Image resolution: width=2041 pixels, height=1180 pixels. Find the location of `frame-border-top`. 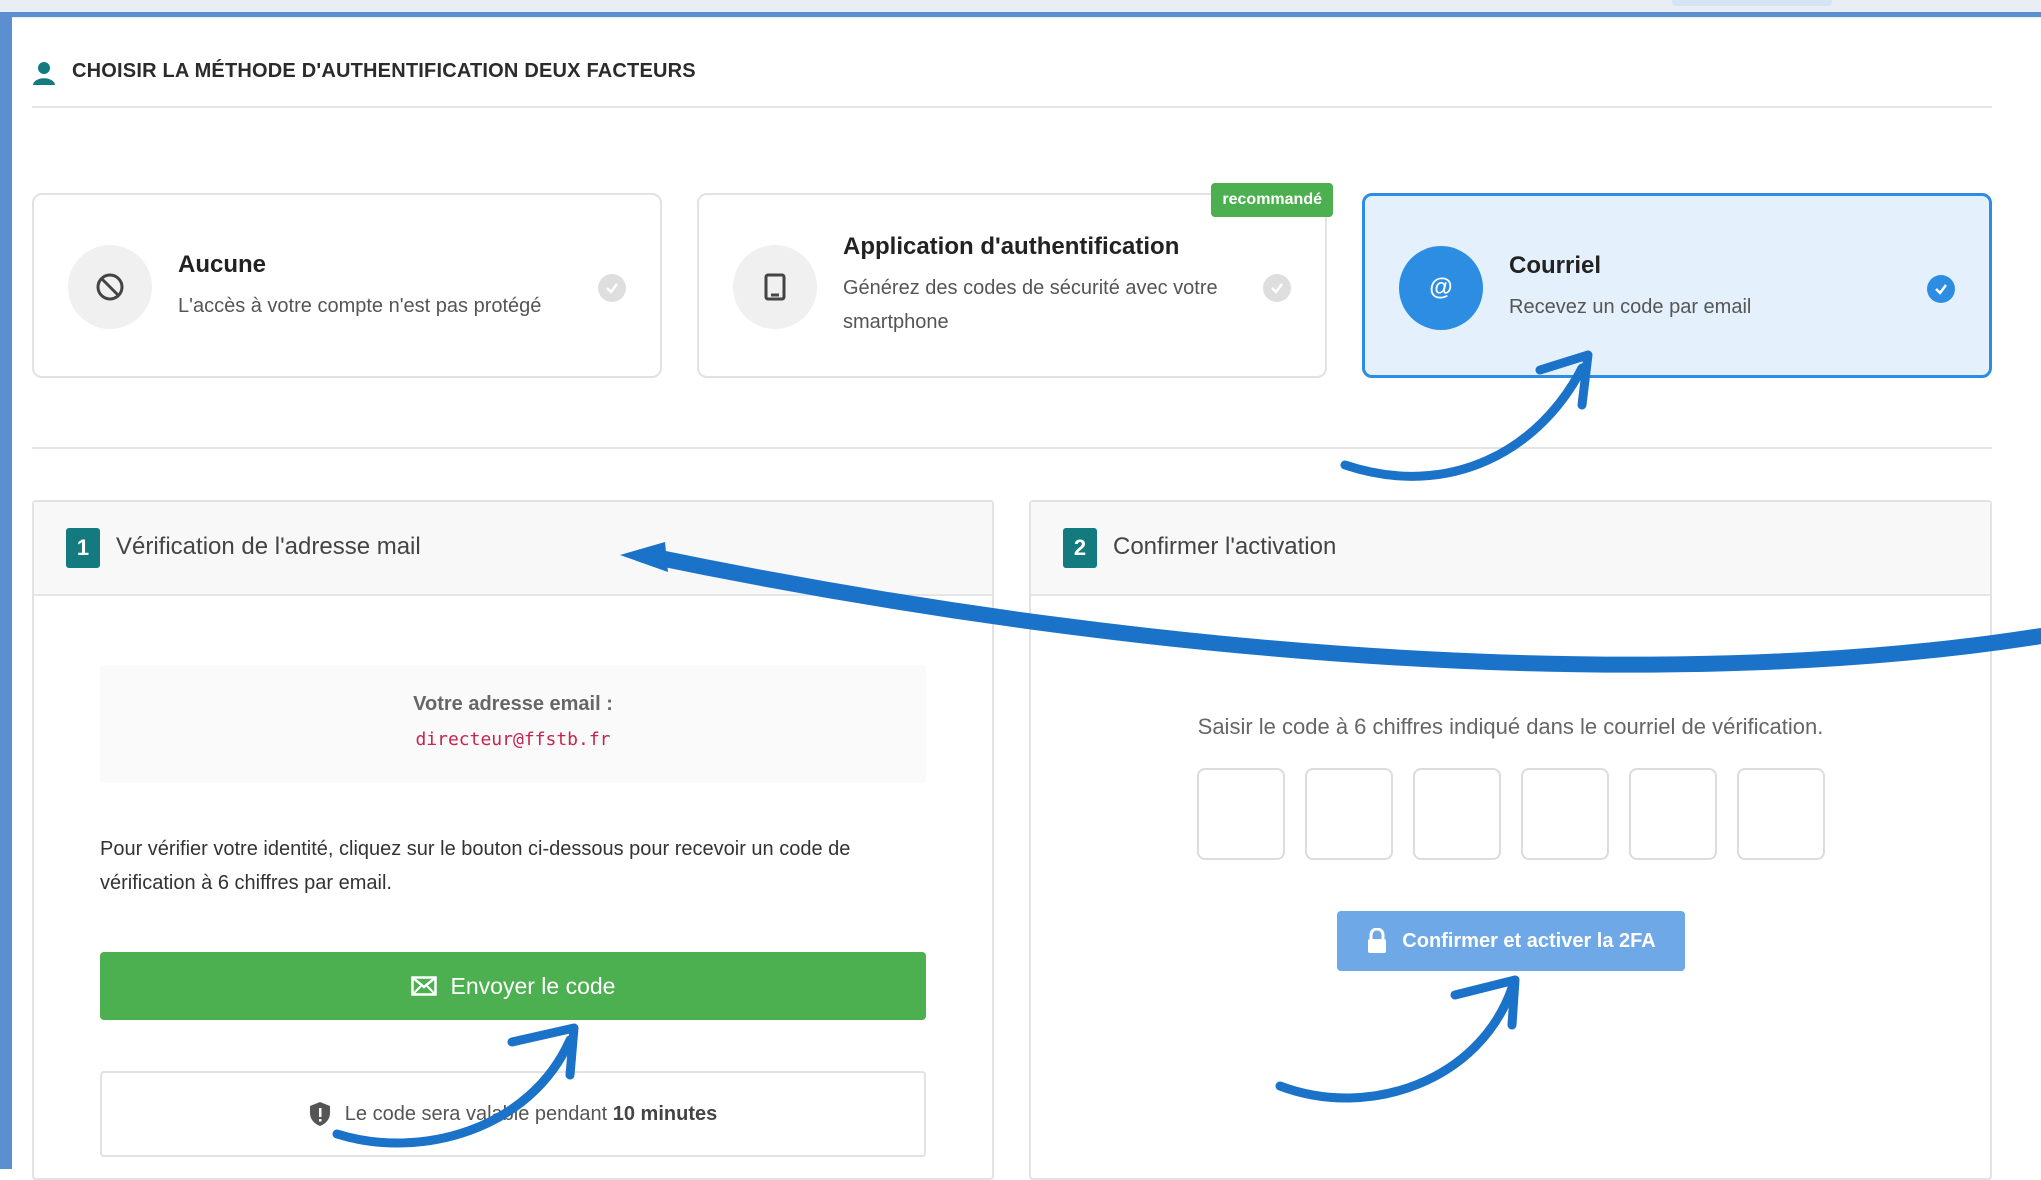

frame-border-top is located at coordinates (1020, 14).